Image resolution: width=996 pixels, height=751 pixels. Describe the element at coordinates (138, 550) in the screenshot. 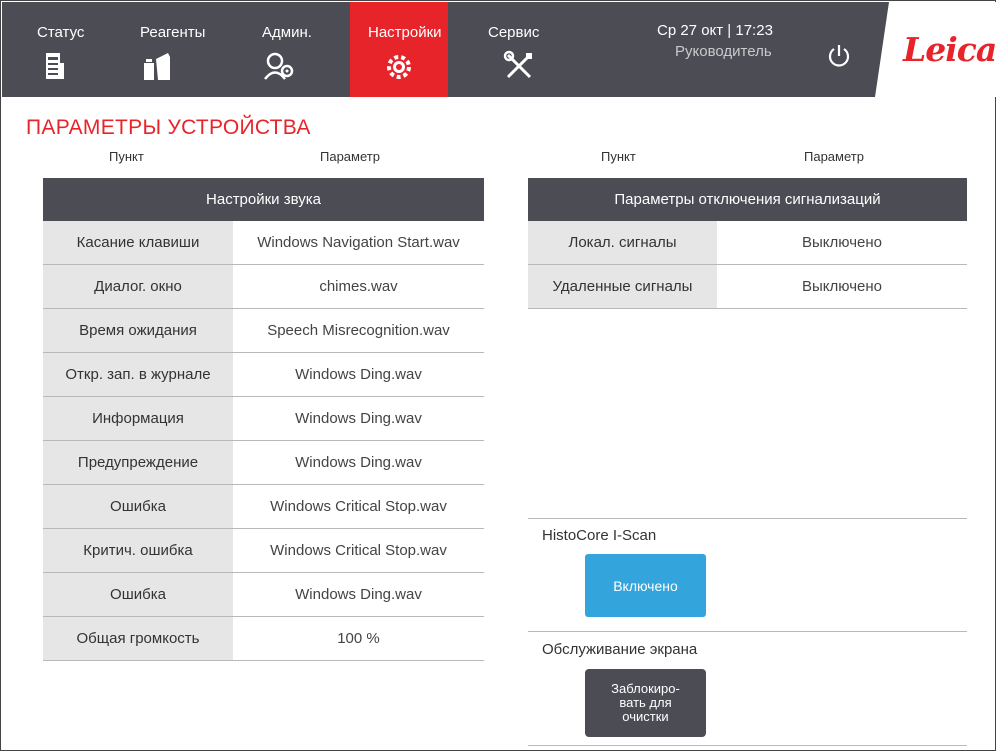

I see `row-item: Критич. ошибка` at that location.